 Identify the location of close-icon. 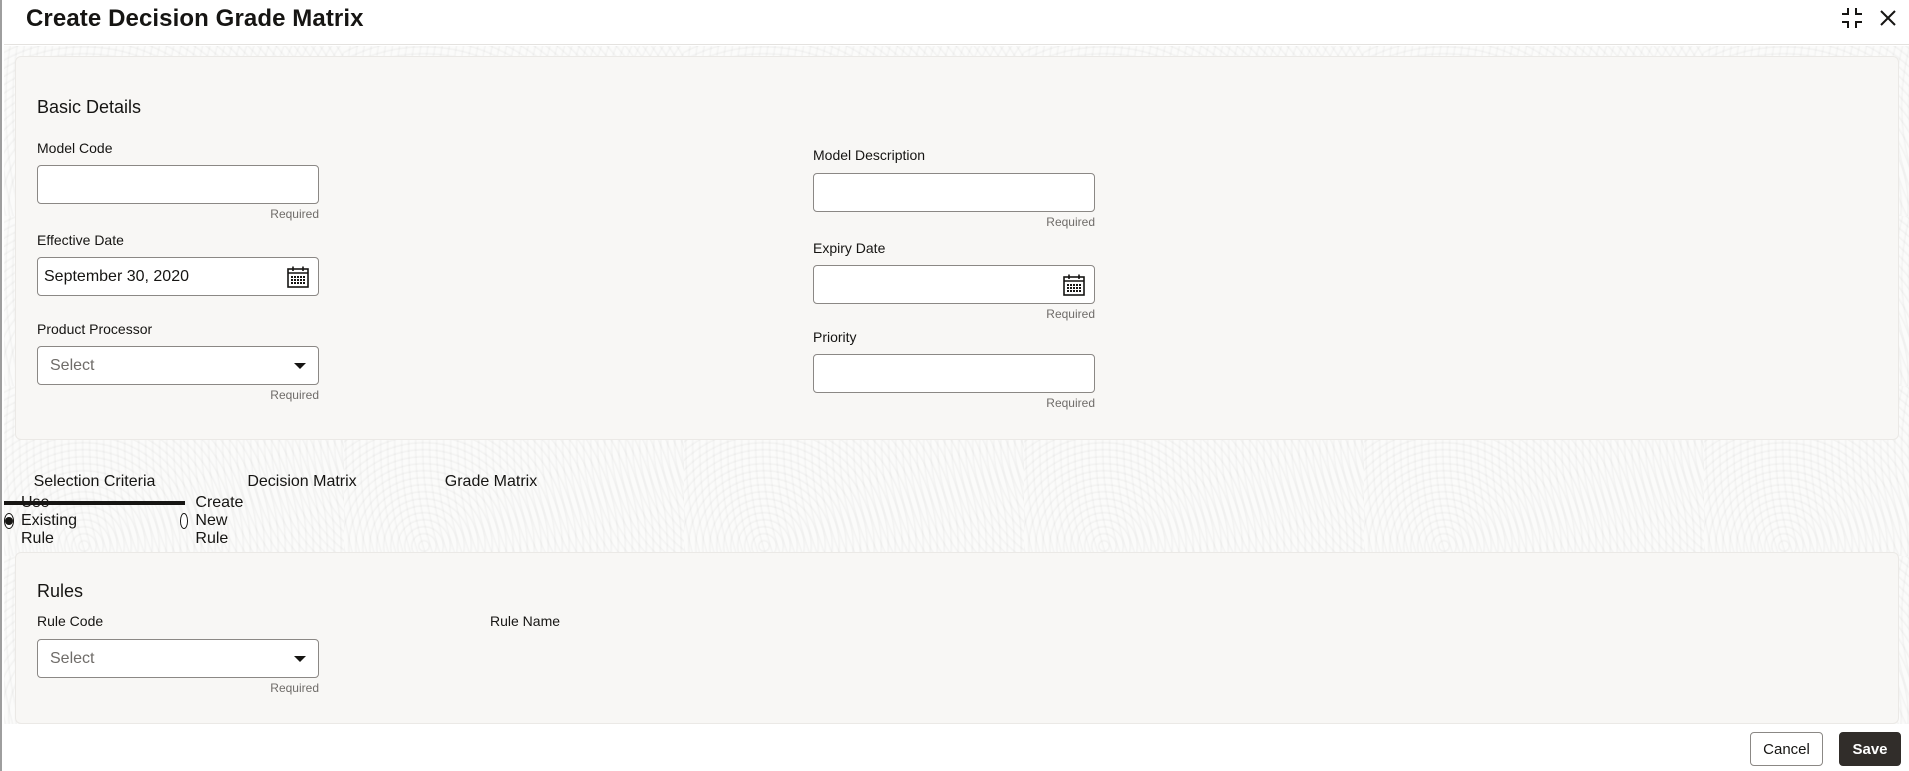
(1888, 18).